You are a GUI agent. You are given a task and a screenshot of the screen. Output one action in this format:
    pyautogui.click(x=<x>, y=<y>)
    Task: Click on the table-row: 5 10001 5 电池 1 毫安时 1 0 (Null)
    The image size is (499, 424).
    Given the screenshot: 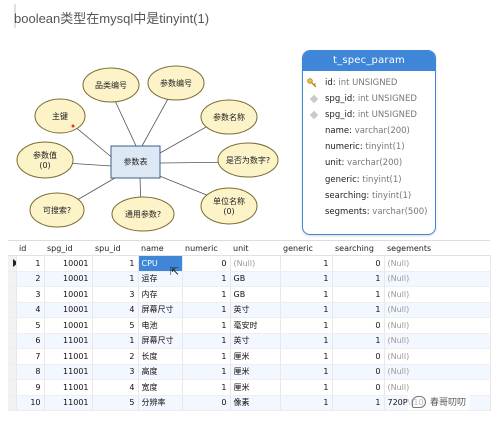 What is the action you would take?
    pyautogui.click(x=249, y=325)
    